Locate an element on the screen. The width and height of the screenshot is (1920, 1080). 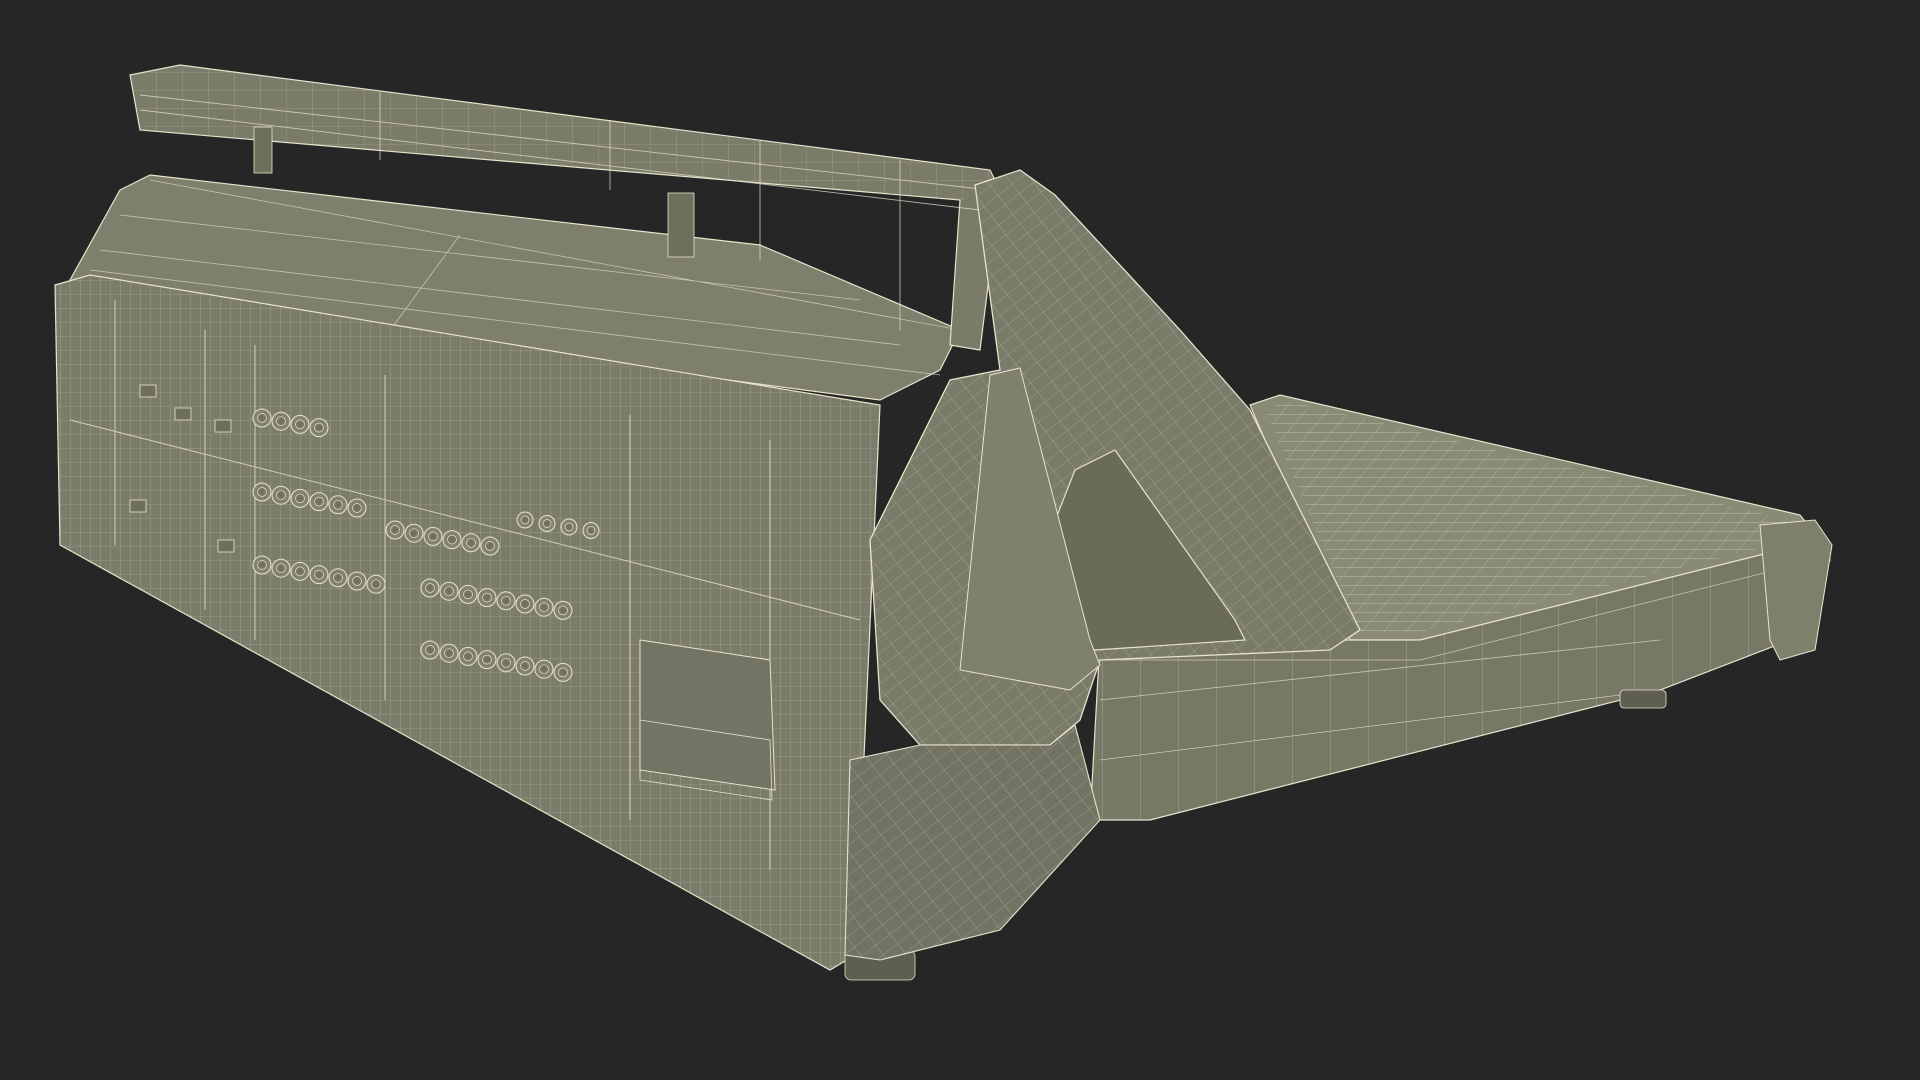
bridge-connector-right is located at coordinates (681, 225).